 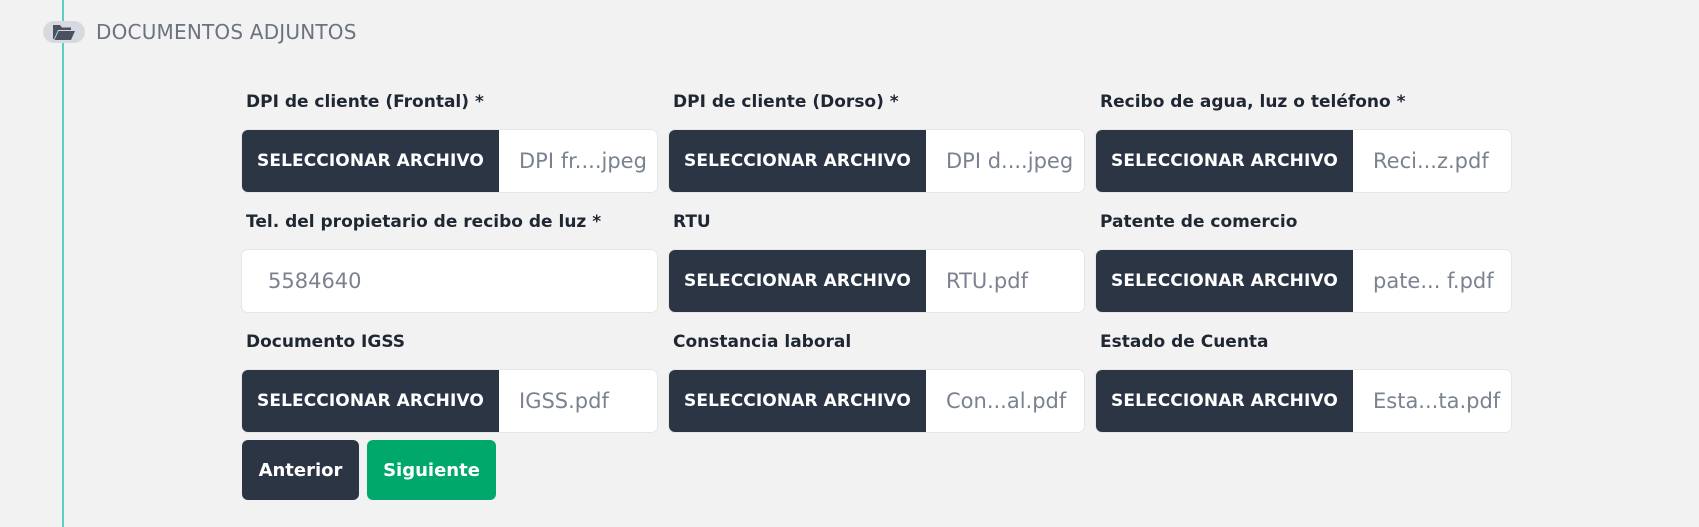 I want to click on file-name: RTU.pdf, so click(x=987, y=281).